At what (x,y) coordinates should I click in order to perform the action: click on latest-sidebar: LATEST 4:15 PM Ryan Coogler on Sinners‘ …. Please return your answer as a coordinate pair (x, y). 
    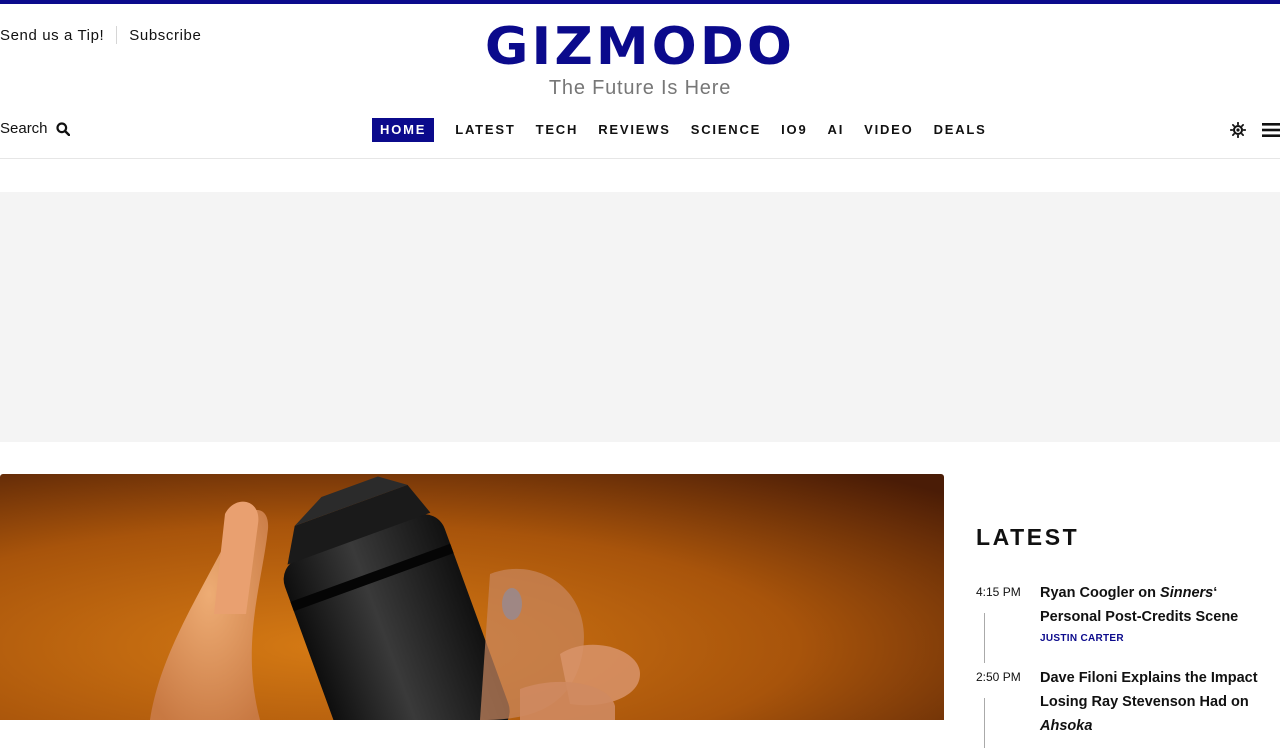
    Looking at the image, I should click on (1128, 636).